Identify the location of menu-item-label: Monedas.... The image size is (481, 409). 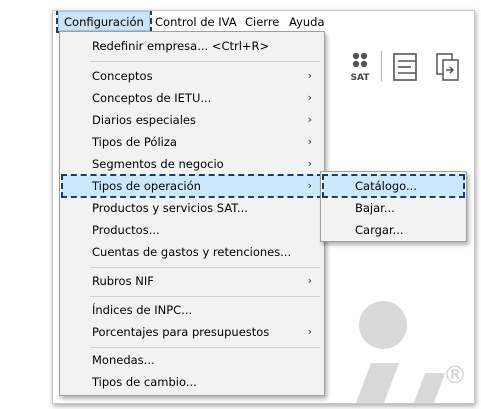
(123, 360).